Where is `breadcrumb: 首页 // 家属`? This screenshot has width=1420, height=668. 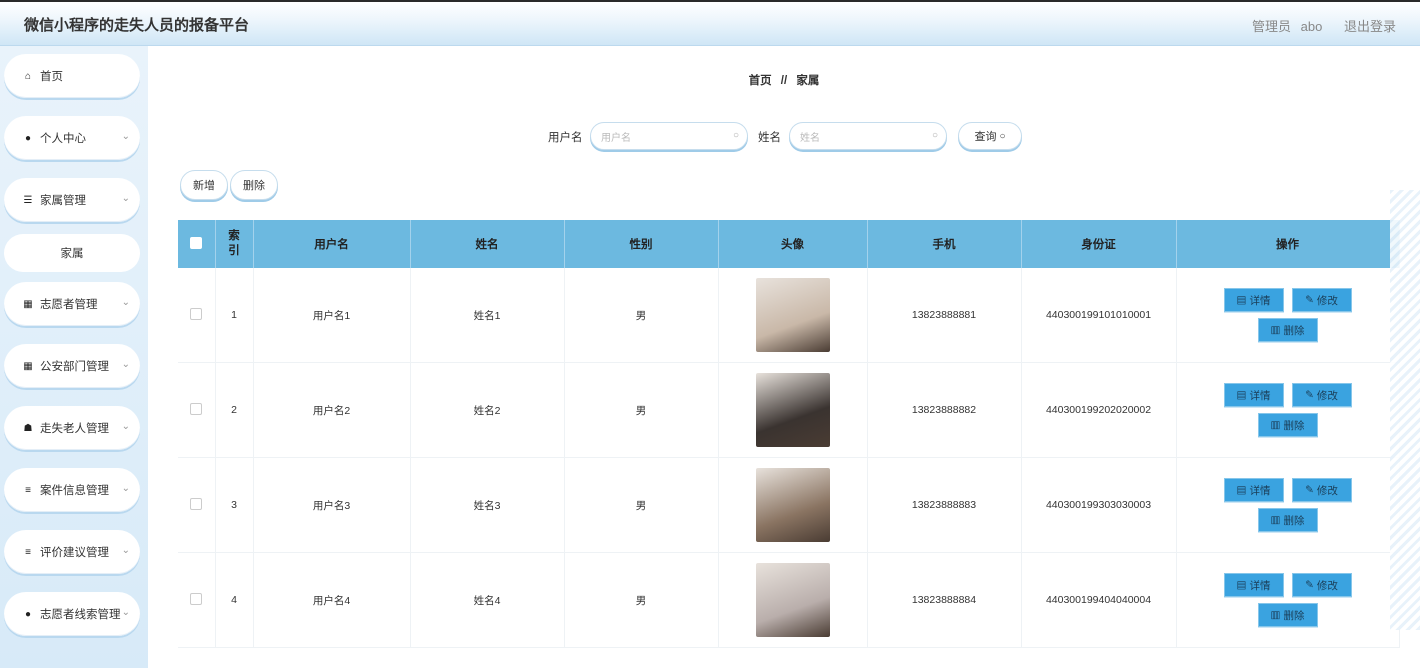
breadcrumb: 首页 // 家属 is located at coordinates (784, 80).